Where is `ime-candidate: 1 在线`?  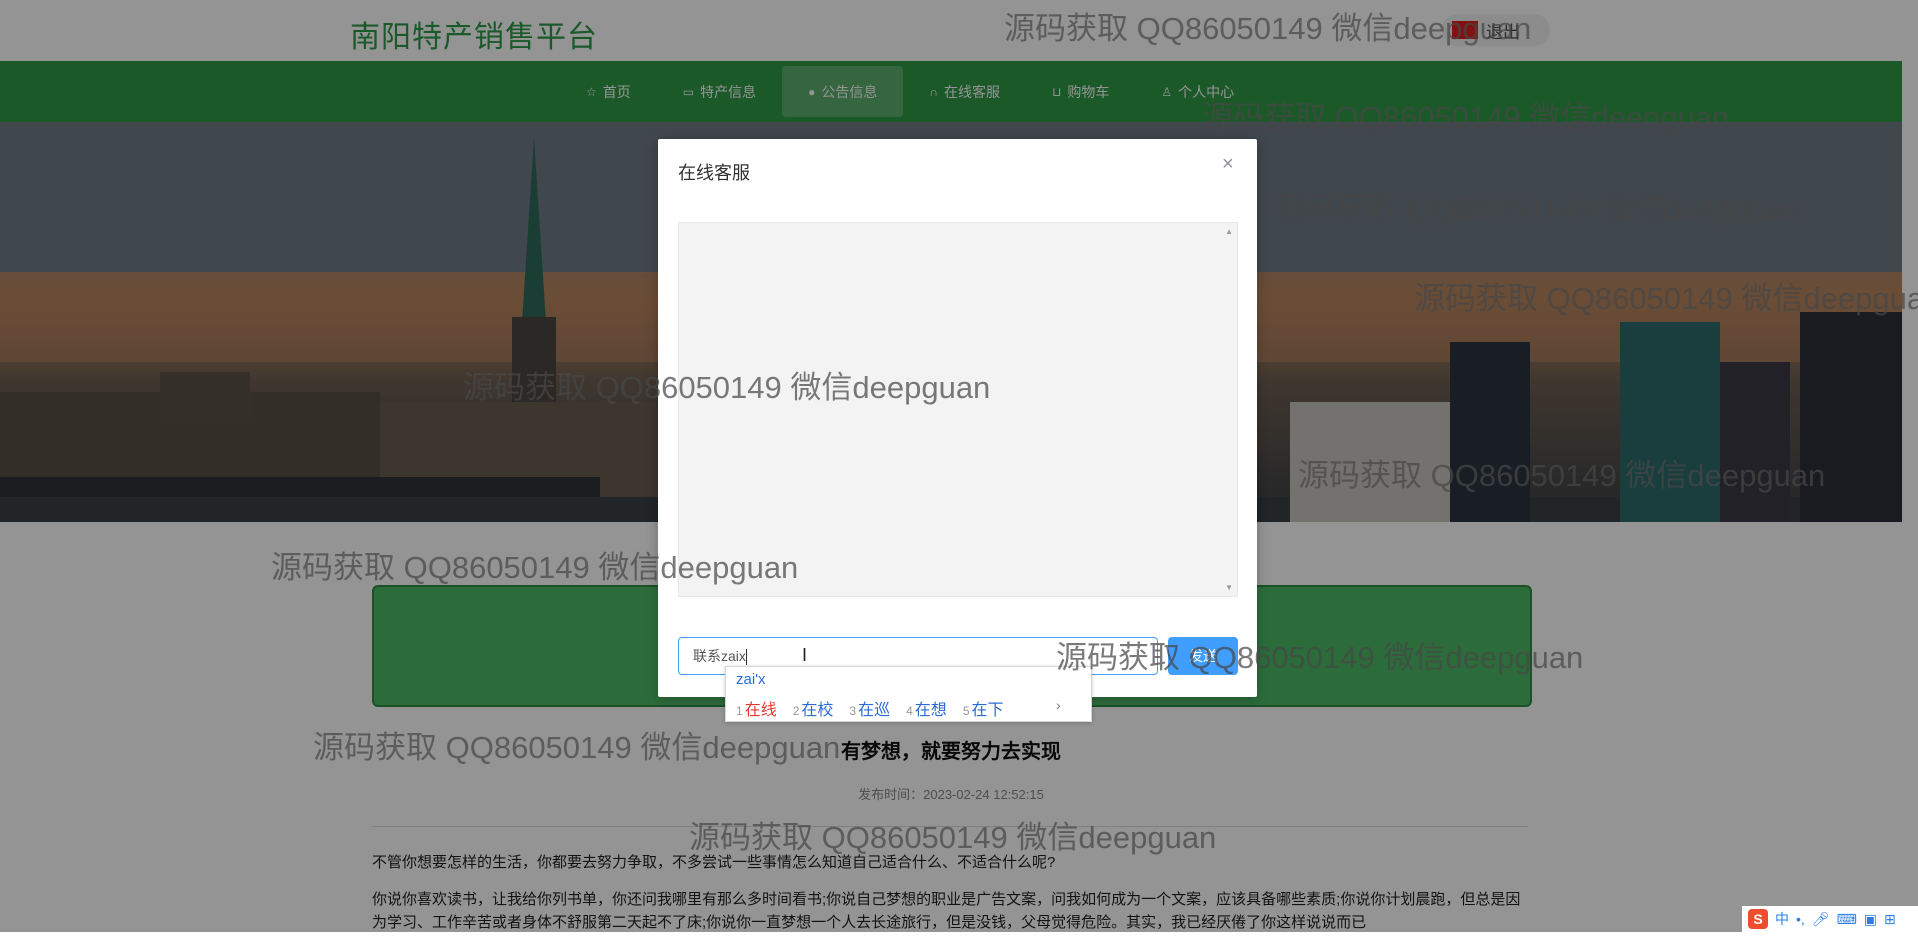 ime-candidate: 1 在线 is located at coordinates (756, 708).